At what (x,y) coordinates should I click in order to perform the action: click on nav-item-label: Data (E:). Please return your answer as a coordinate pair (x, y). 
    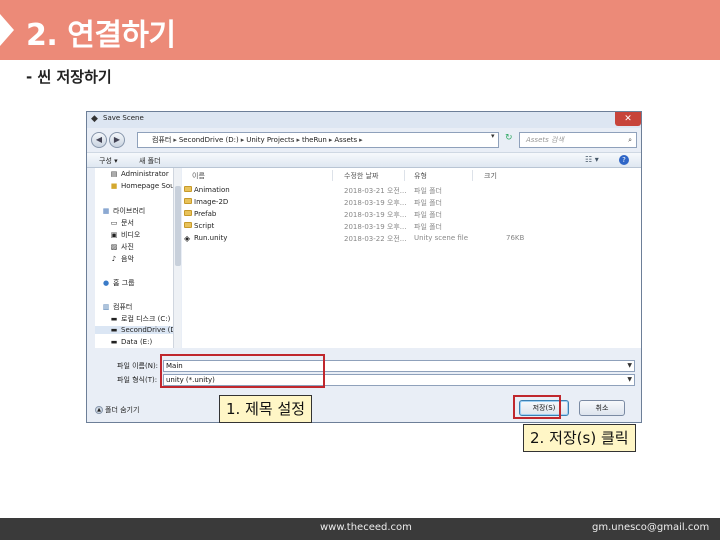
    Looking at the image, I should click on (137, 342).